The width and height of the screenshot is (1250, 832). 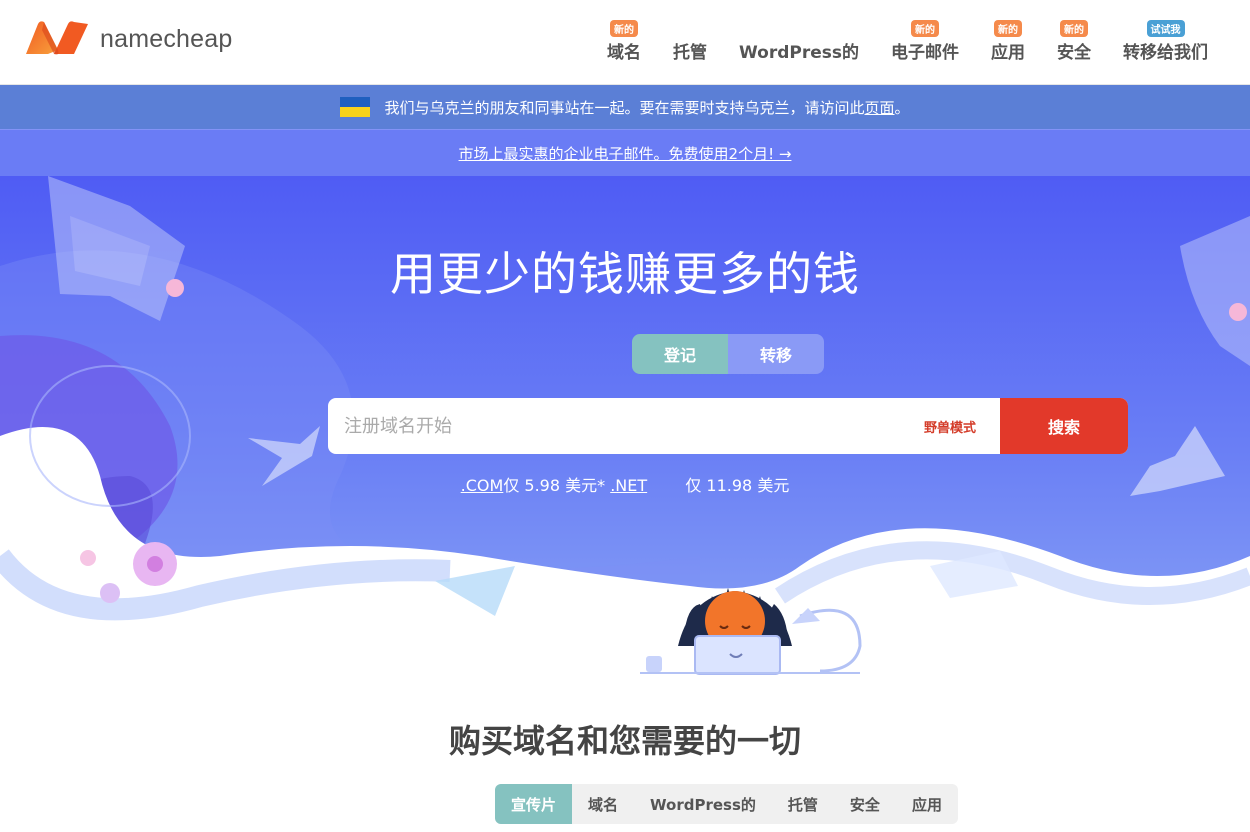 What do you see at coordinates (603, 804) in the screenshot?
I see `tab-domains: 域名` at bounding box center [603, 804].